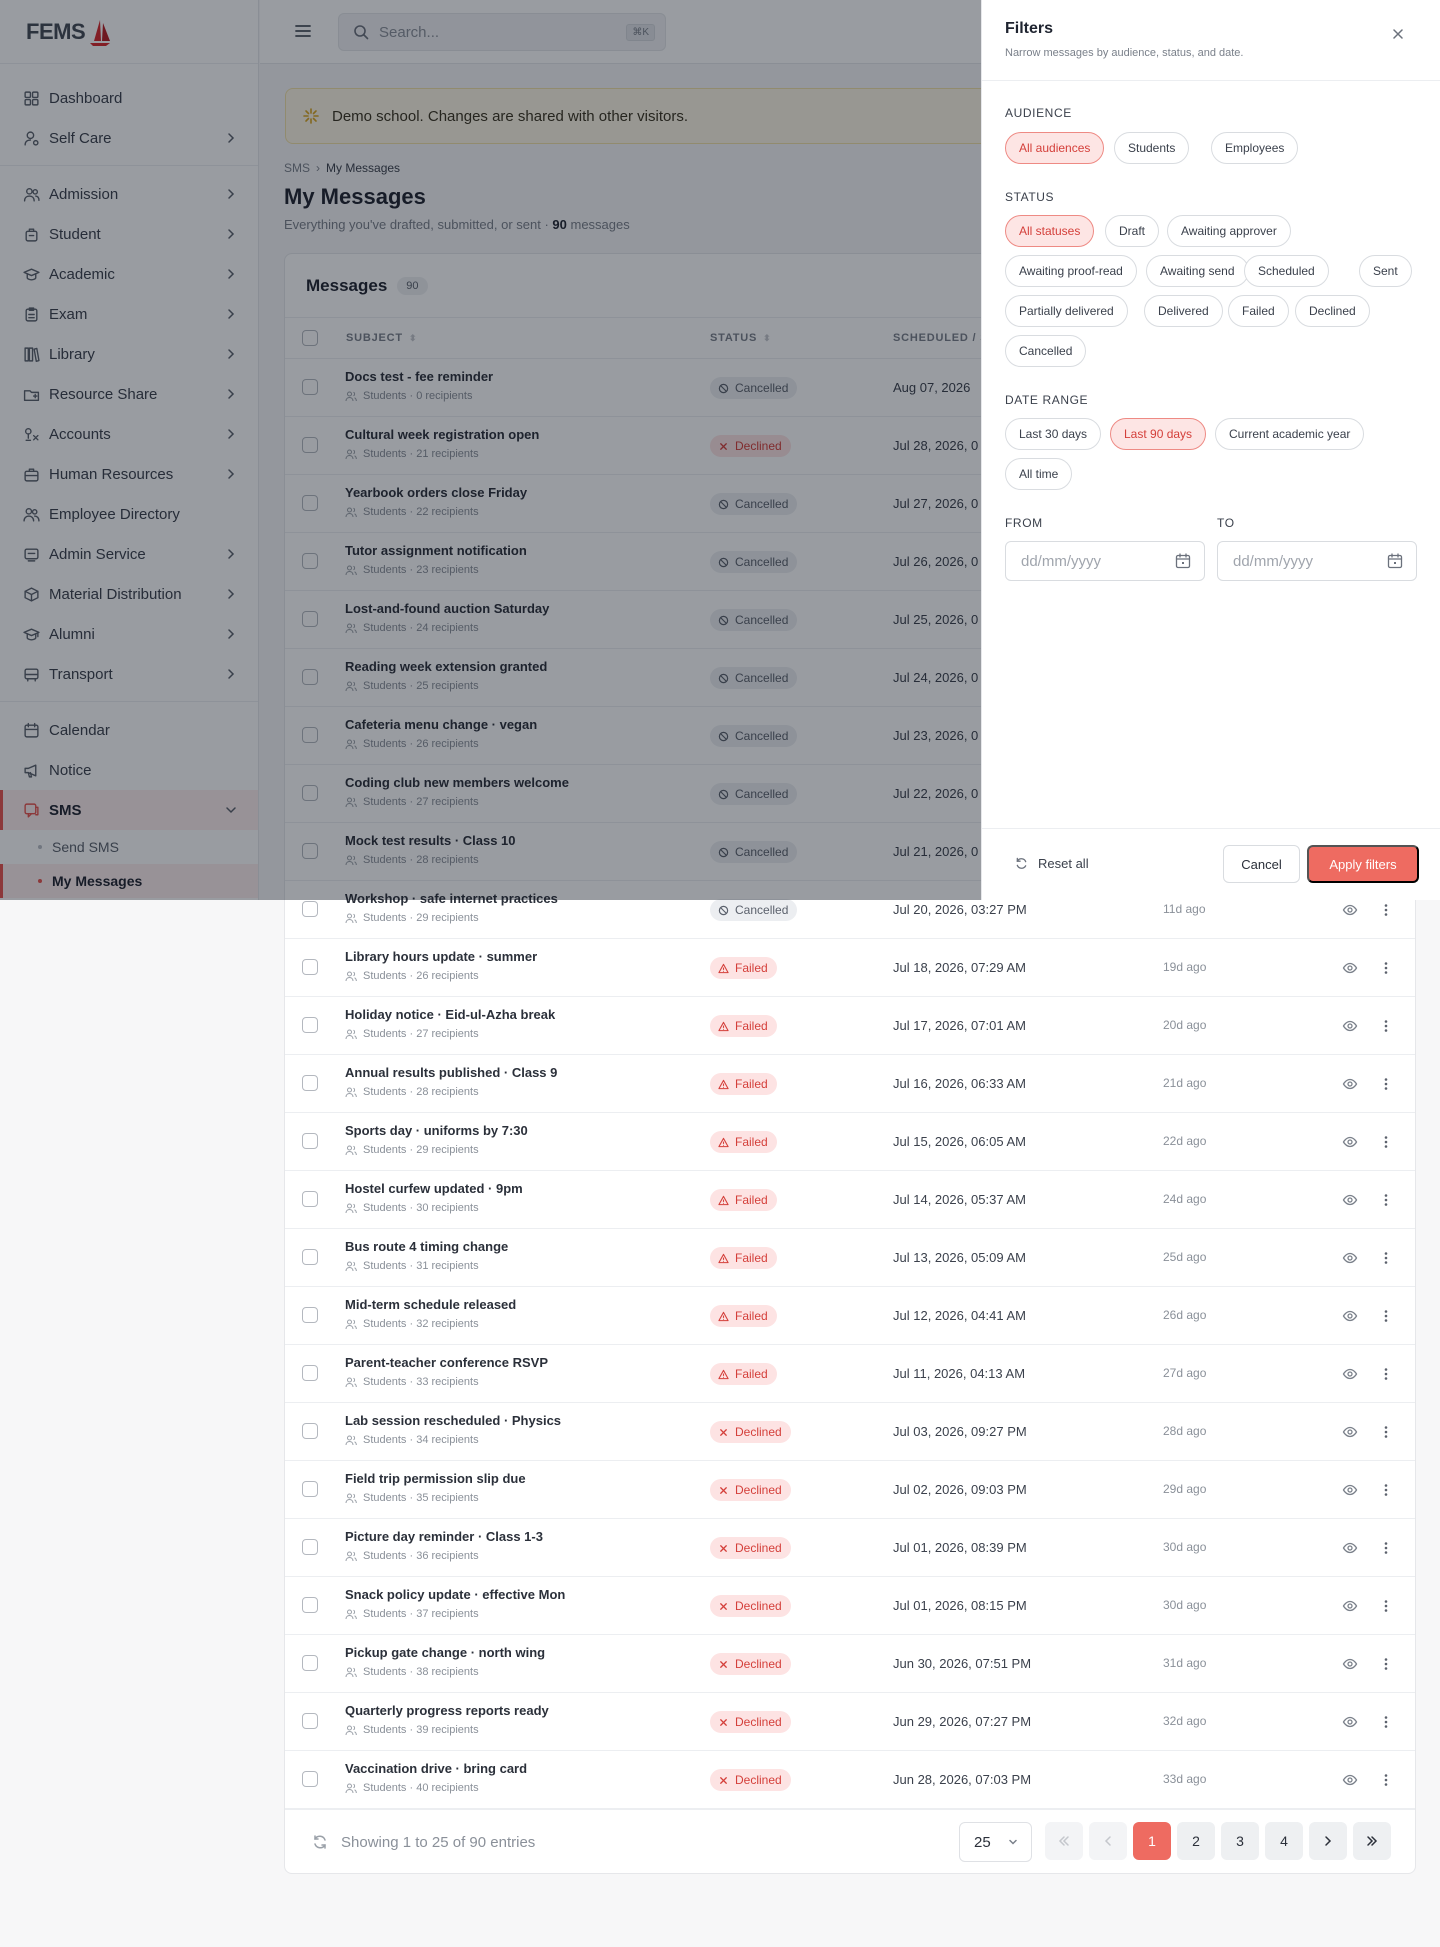 The height and width of the screenshot is (1947, 1440). Describe the element at coordinates (441, 956) in the screenshot. I see `message-subject: Library hours update · summer` at that location.